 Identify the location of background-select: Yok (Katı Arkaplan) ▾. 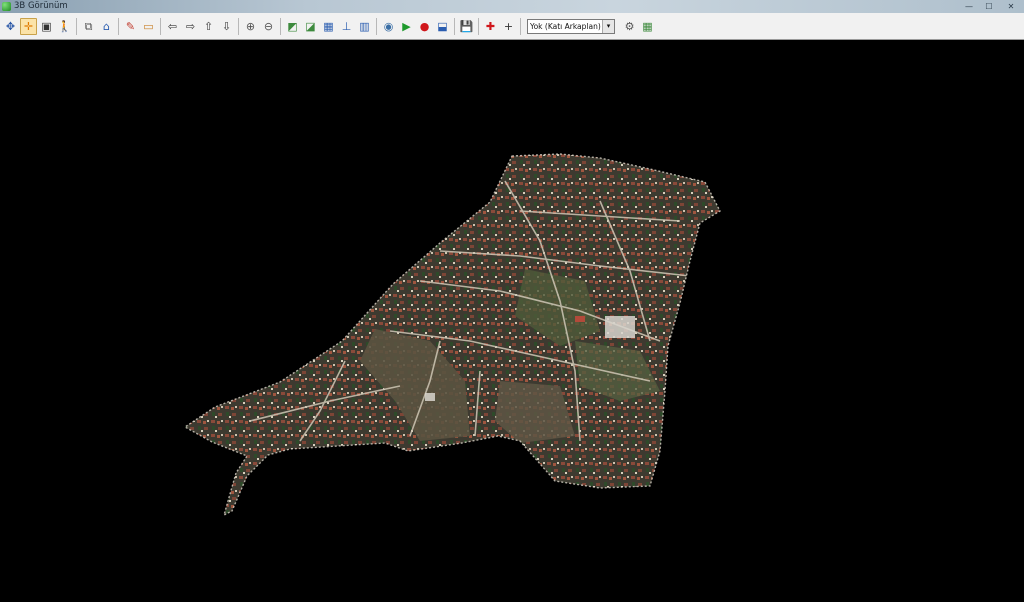
(571, 26).